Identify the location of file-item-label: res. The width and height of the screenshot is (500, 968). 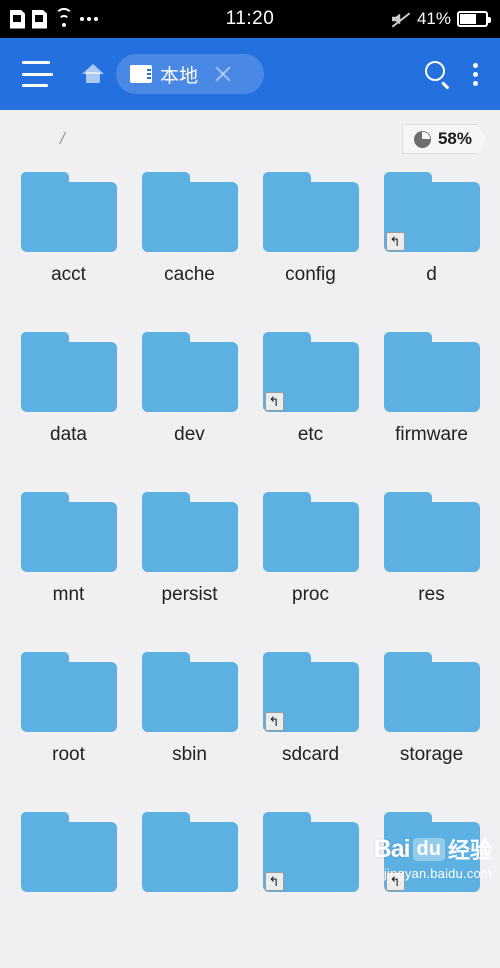
(431, 594).